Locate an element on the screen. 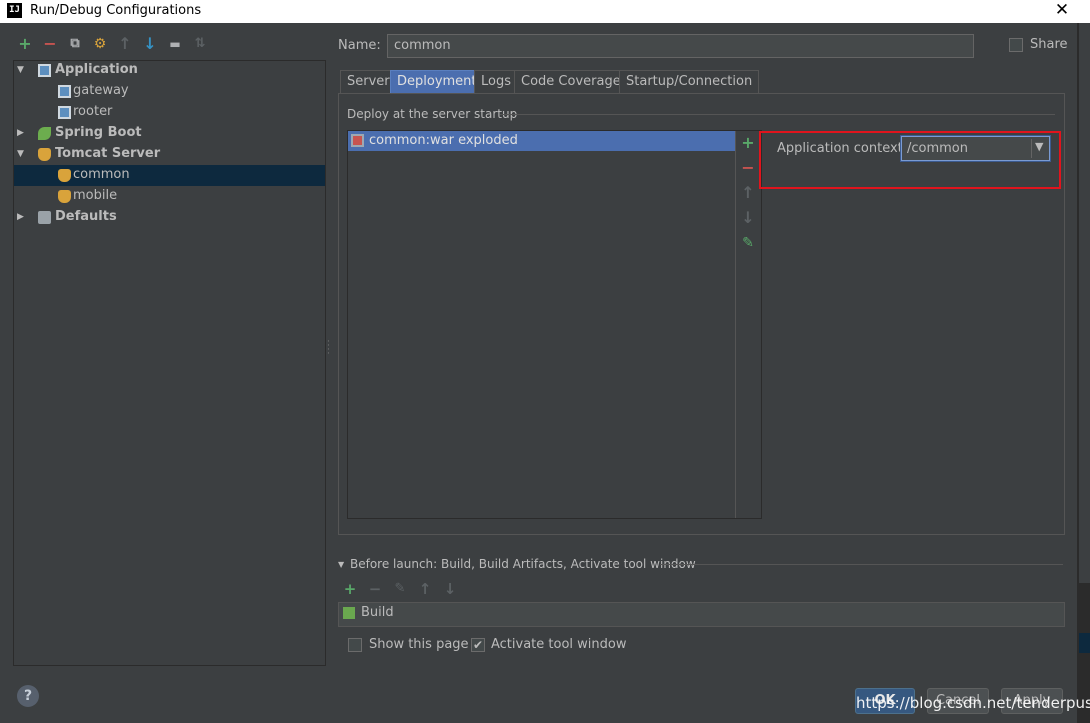 This screenshot has height=723, width=1090. edit-task-icon: ✎ is located at coordinates (400, 589).